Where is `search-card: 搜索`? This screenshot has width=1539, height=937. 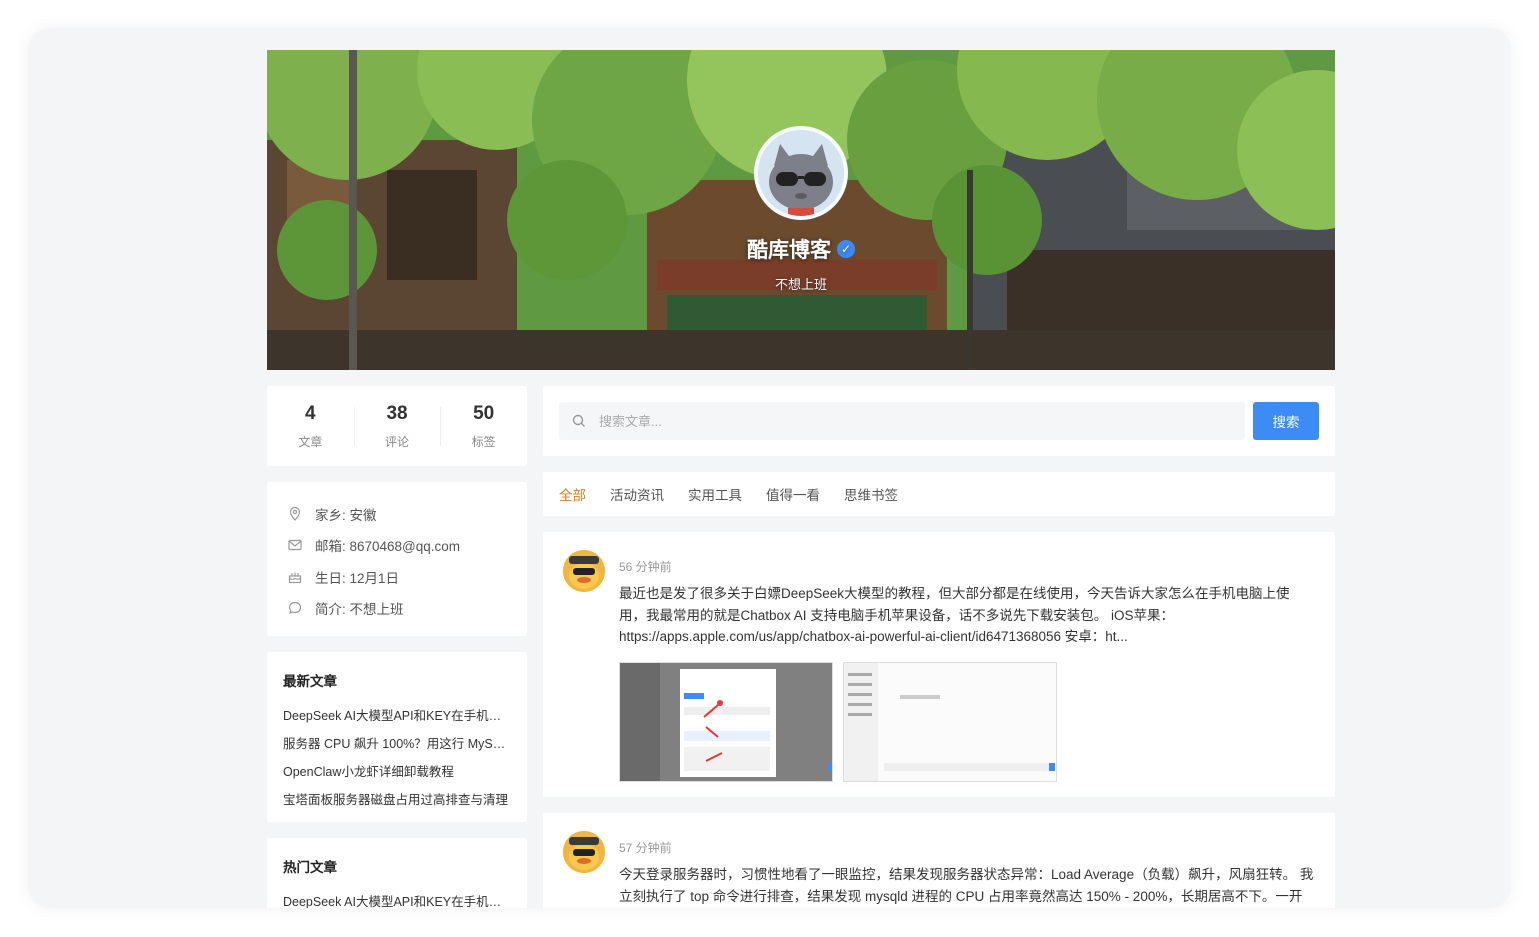 search-card: 搜索 is located at coordinates (939, 421).